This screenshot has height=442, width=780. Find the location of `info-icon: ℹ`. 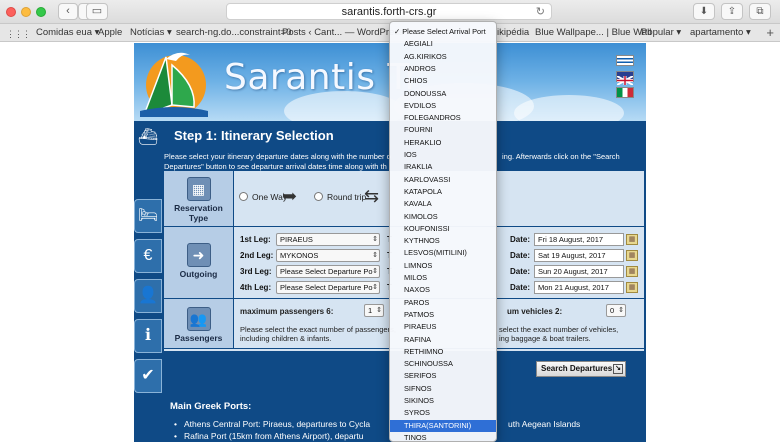

info-icon: ℹ is located at coordinates (148, 335).